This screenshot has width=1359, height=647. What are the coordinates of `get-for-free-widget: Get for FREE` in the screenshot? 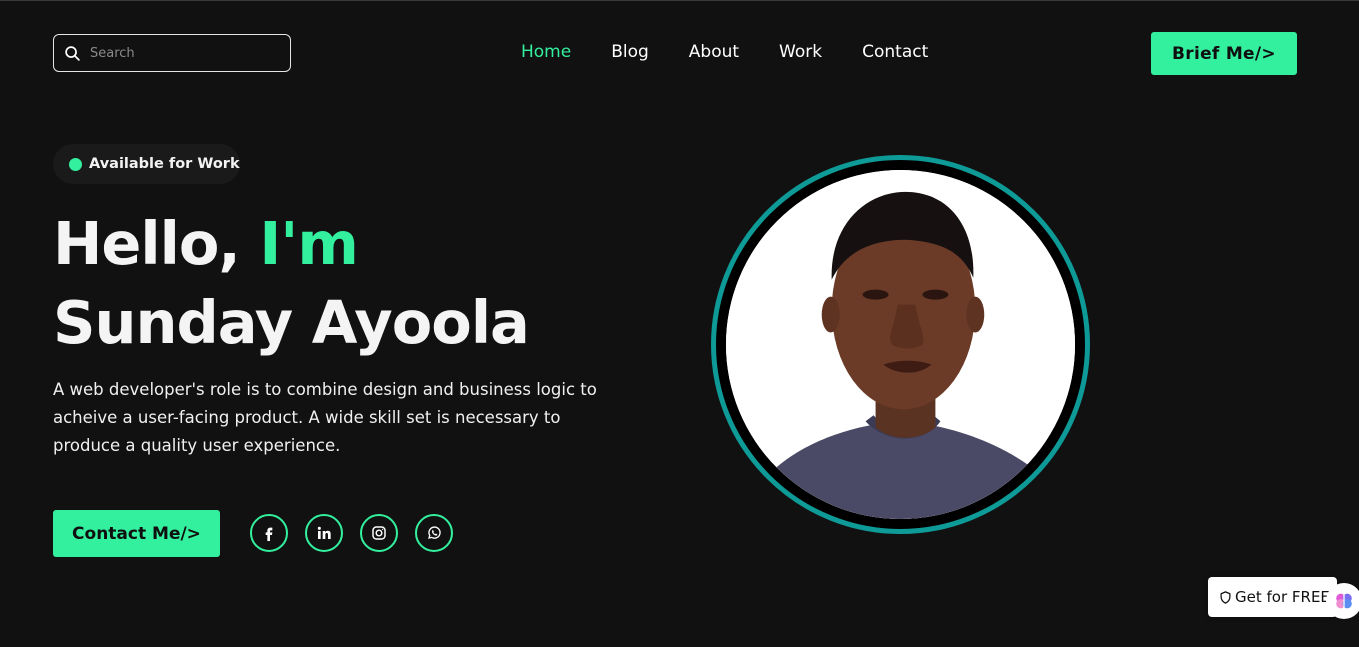 It's located at (1272, 597).